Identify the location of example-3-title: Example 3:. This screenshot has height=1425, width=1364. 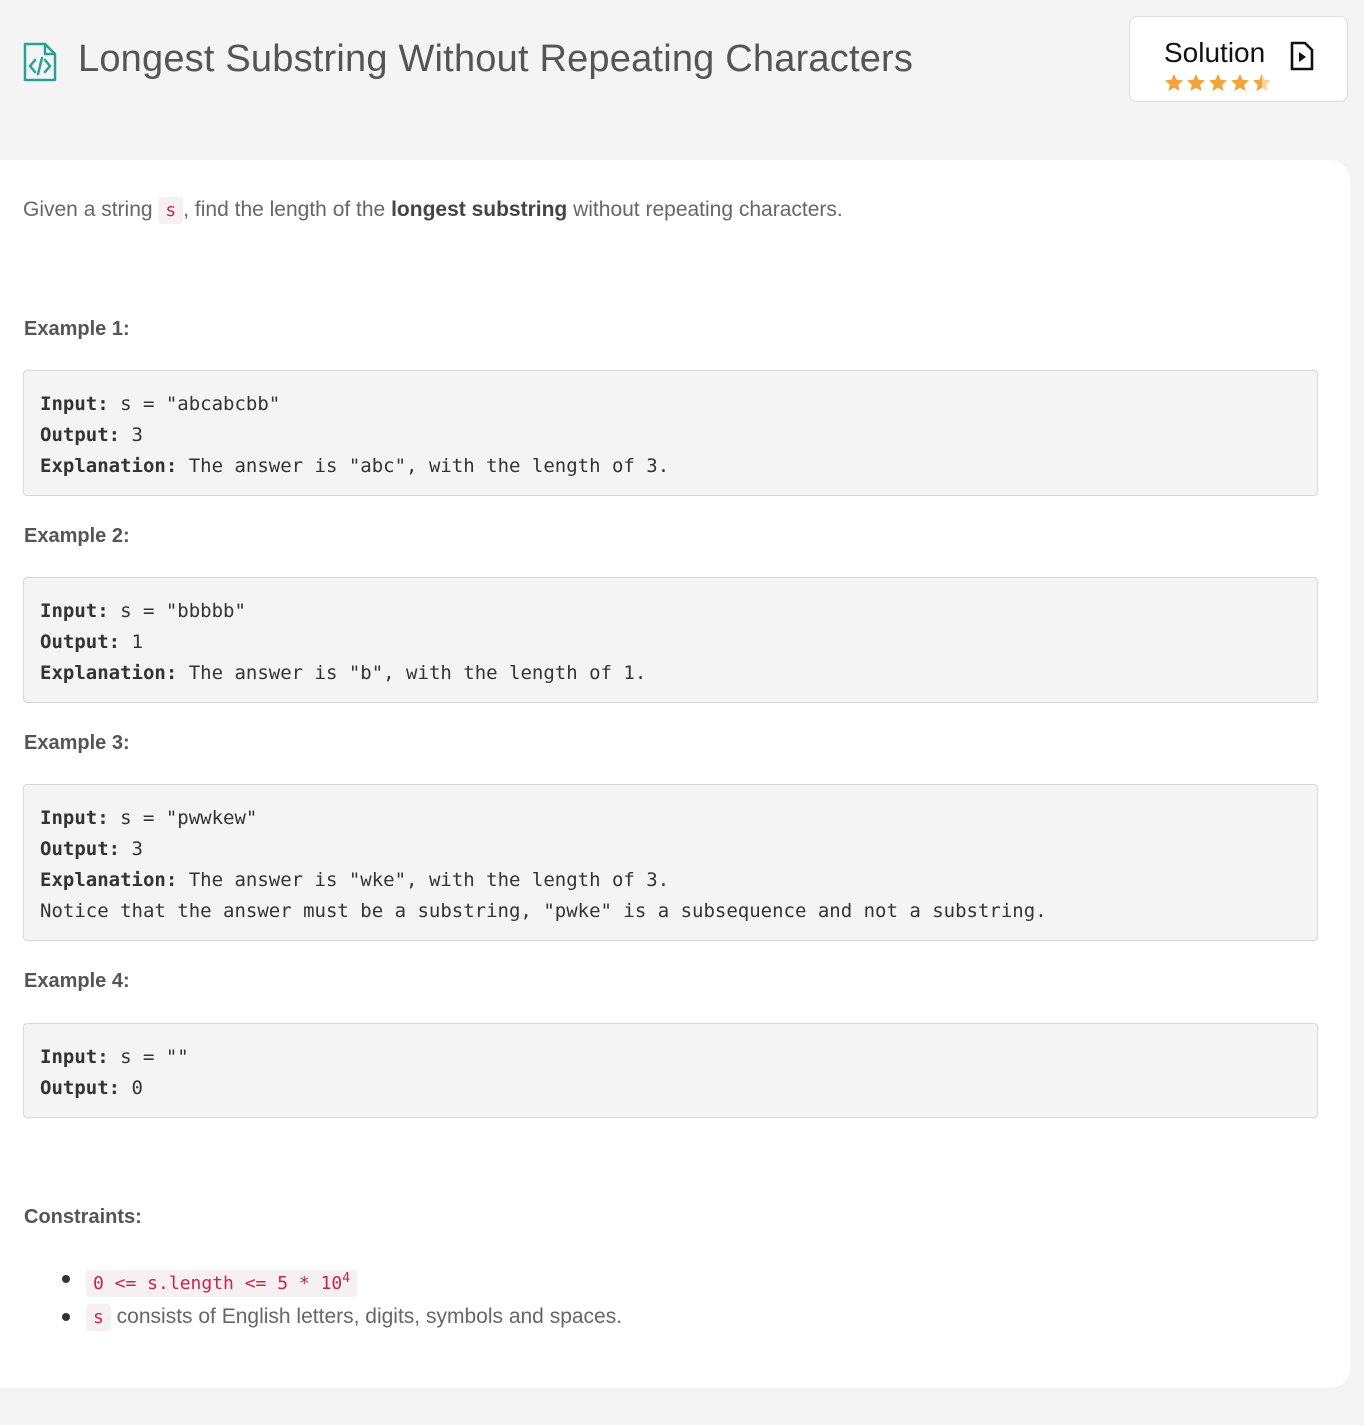
(77, 743).